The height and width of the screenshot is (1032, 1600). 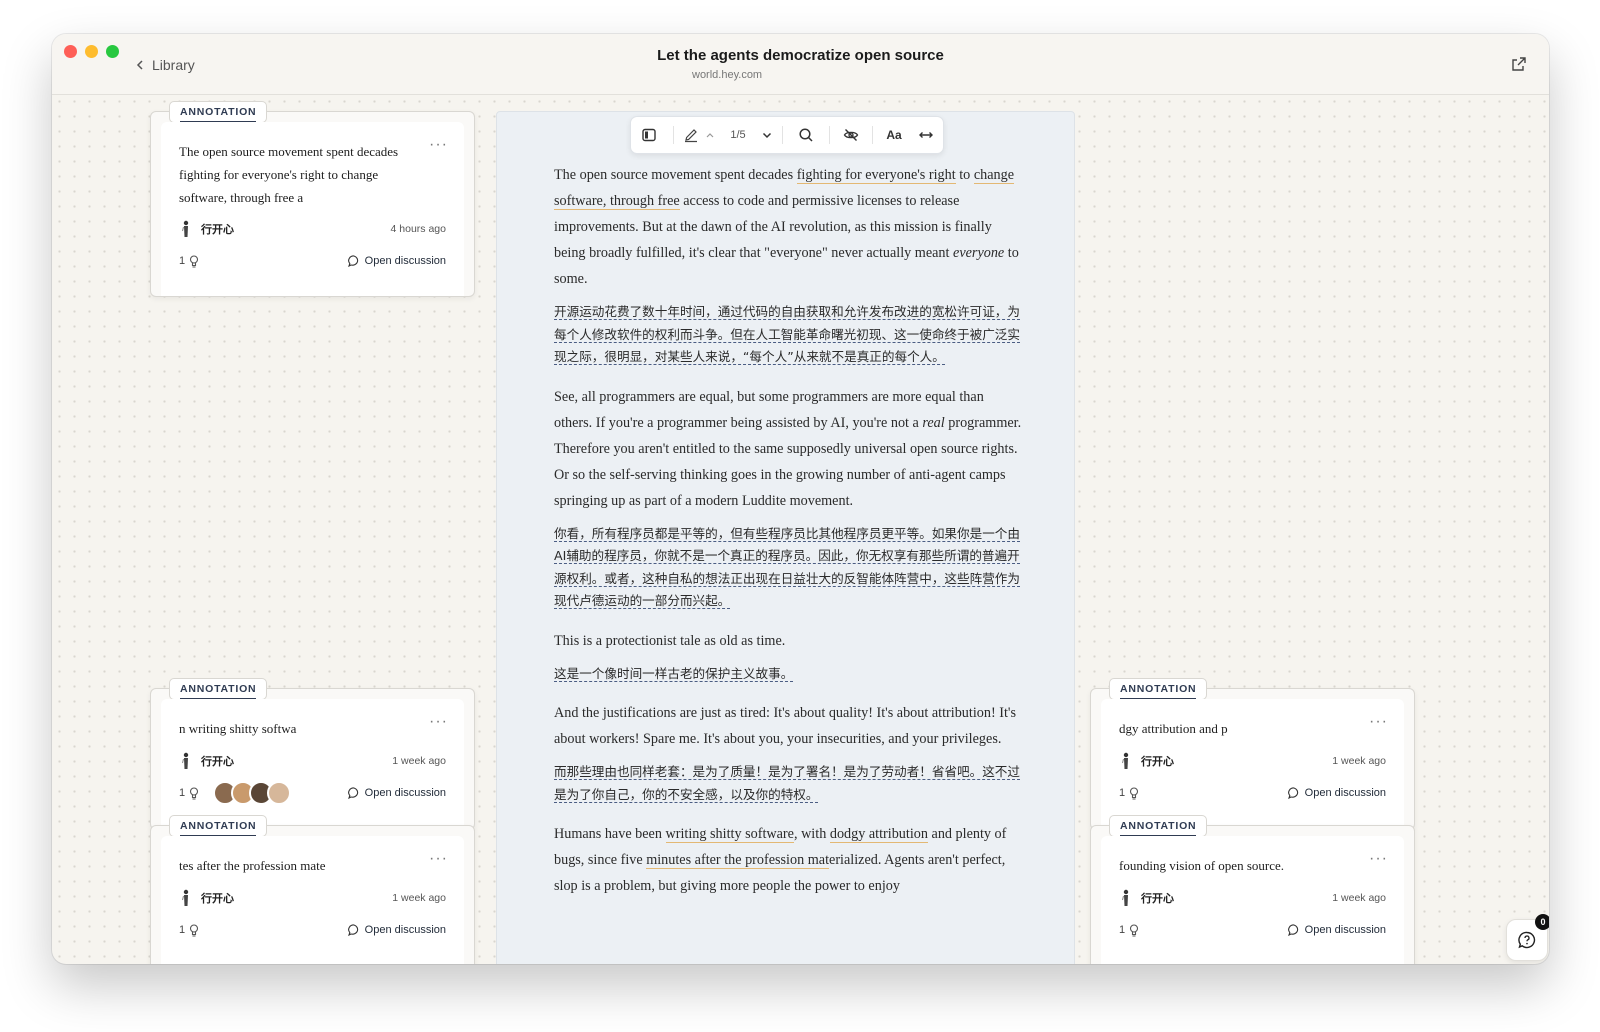 I want to click on text-run: , with, so click(x=811, y=834).